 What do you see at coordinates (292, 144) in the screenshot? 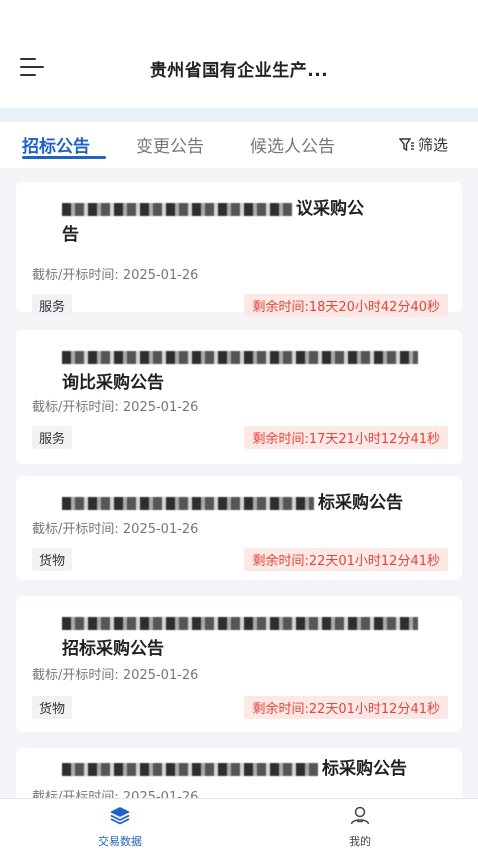
I see `tab-candidate-announcement: 候选人公告` at bounding box center [292, 144].